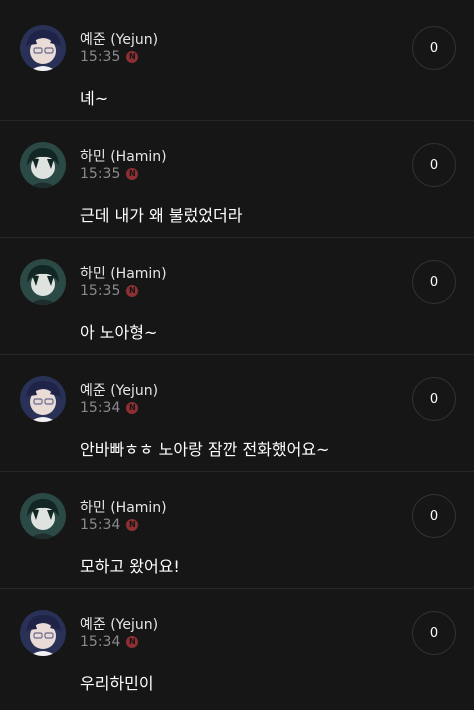  Describe the element at coordinates (94, 98) in the screenshot. I see `message-text: 녜~` at that location.